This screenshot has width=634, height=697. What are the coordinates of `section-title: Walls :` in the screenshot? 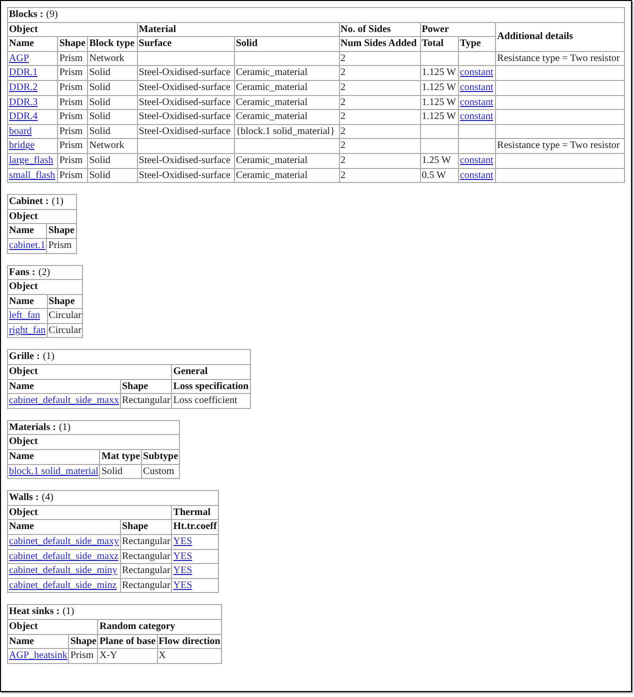 It's located at (24, 498).